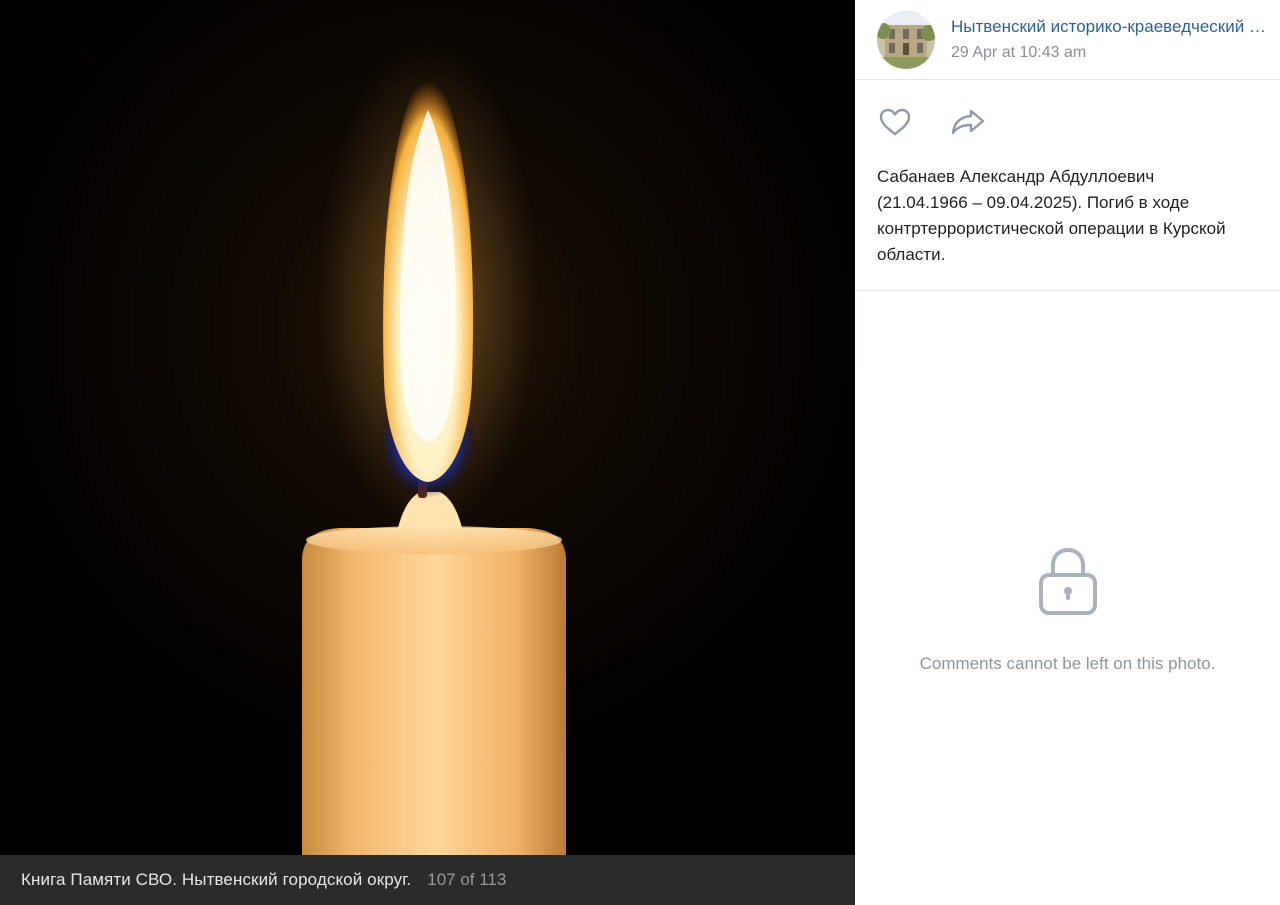 The width and height of the screenshot is (1280, 905). I want to click on group-name-link: Нытвенский историко-краеведческий музей, so click(1112, 27).